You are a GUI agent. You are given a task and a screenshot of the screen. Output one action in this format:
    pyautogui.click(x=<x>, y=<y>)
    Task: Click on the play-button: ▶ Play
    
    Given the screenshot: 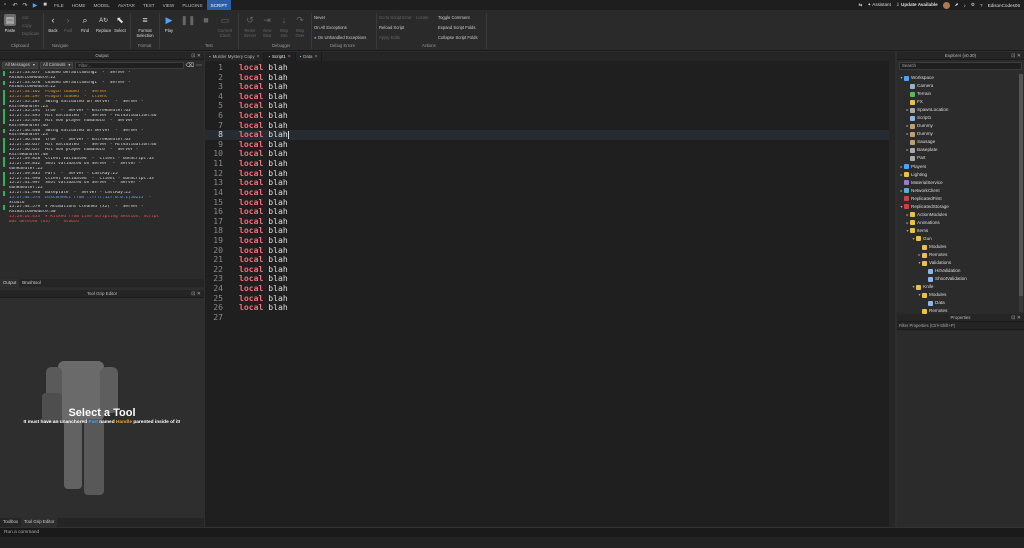 What is the action you would take?
    pyautogui.click(x=169, y=24)
    